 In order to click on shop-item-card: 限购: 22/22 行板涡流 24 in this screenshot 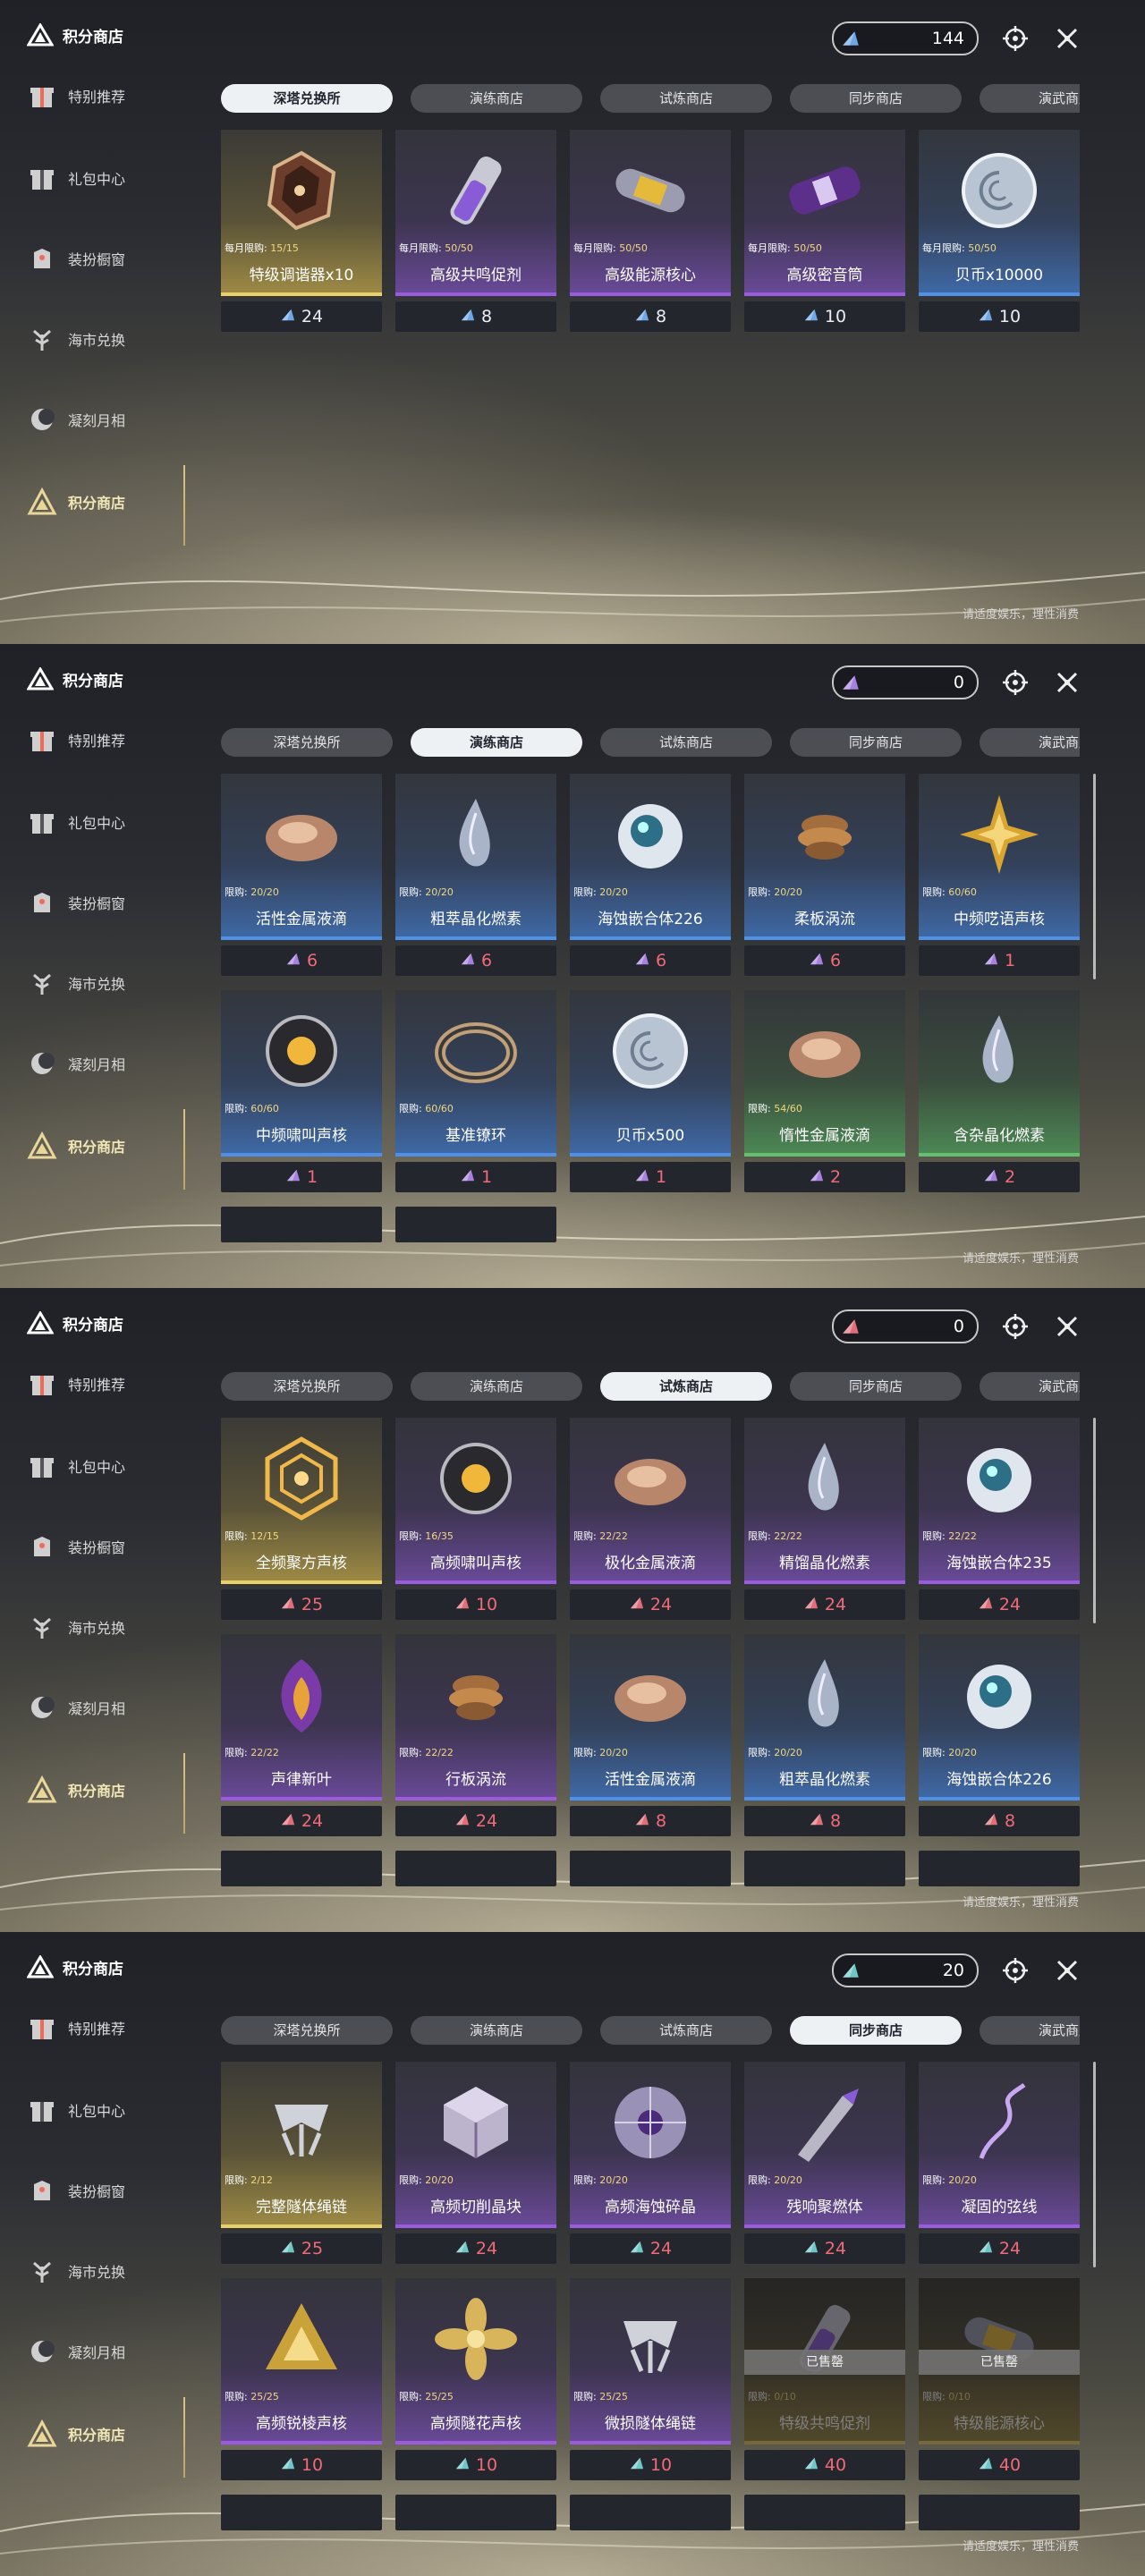, I will do `click(475, 1737)`.